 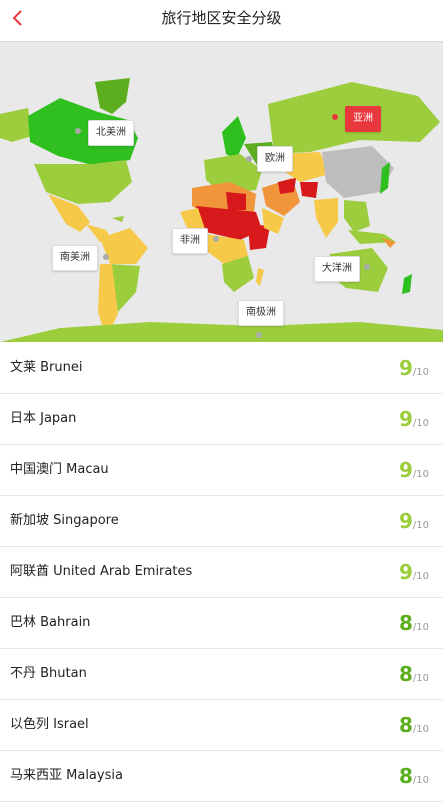 I want to click on map-pin-asia, so click(x=335, y=117).